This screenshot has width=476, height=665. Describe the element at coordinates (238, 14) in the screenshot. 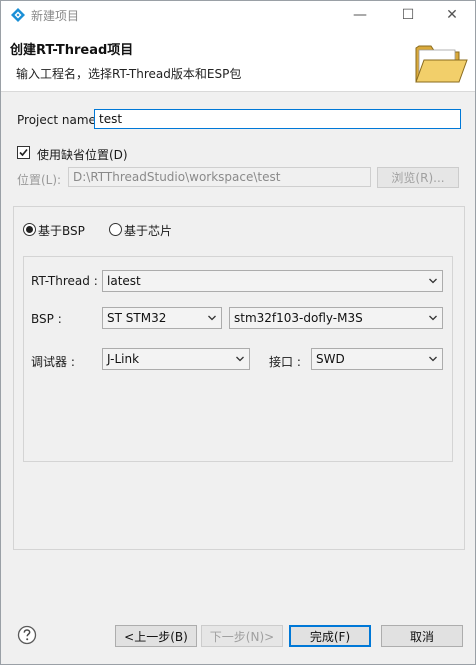

I see `title-bar: 新建项目 — ☐ ✕` at that location.